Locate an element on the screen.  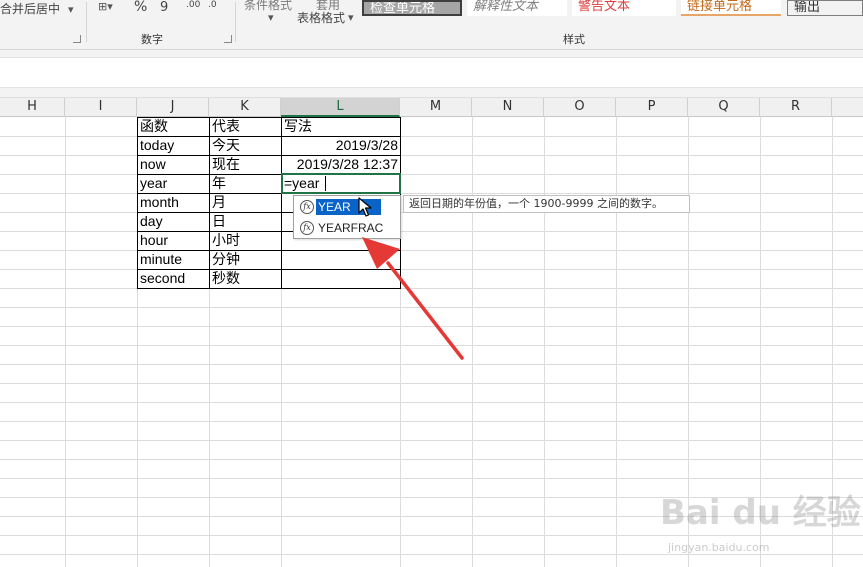
table-cell-k: 今天 is located at coordinates (245, 145).